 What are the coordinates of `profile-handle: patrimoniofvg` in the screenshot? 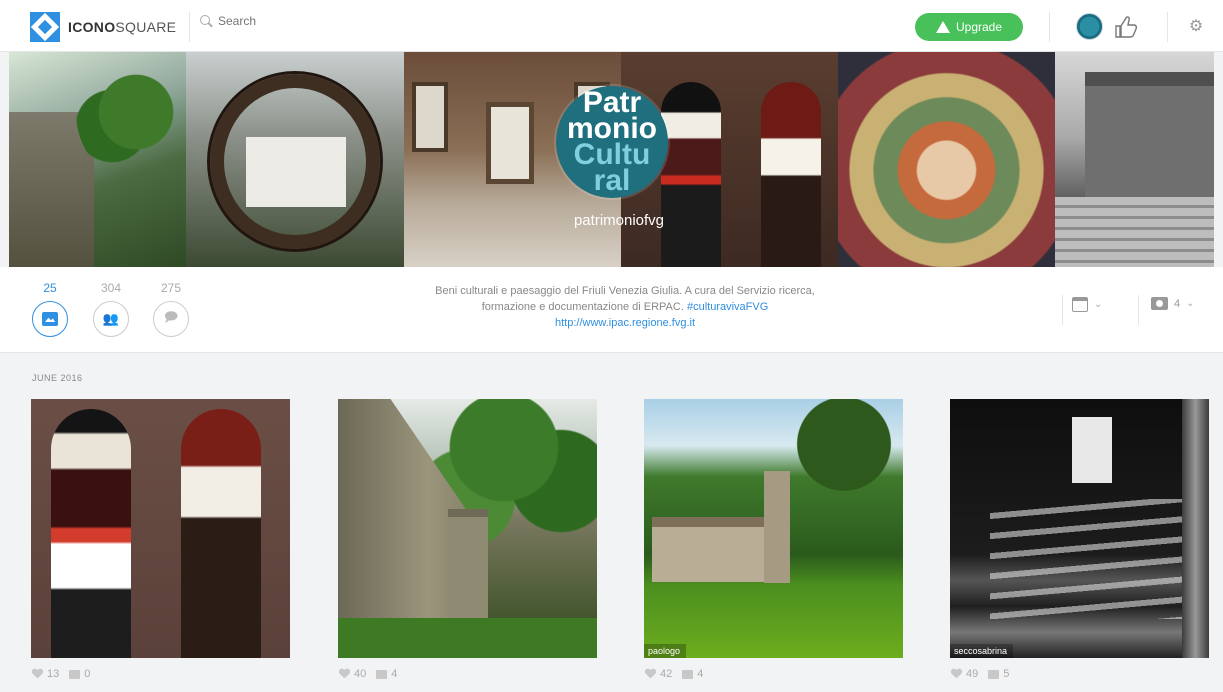 It's located at (619, 220).